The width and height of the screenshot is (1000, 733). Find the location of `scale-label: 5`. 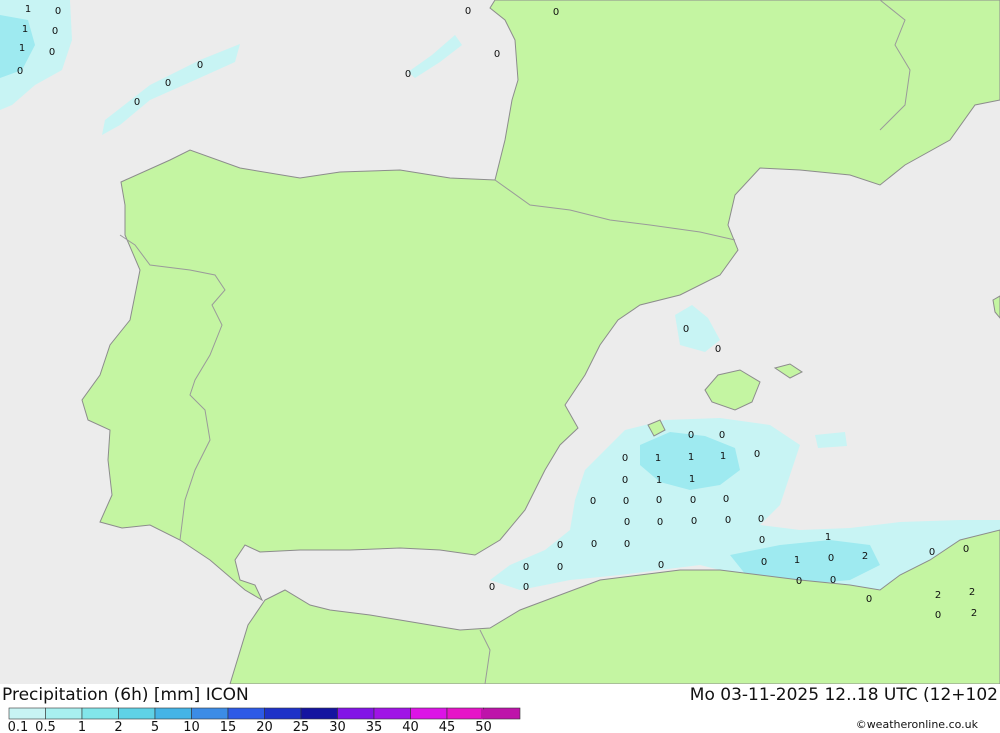

scale-label: 5 is located at coordinates (155, 726).